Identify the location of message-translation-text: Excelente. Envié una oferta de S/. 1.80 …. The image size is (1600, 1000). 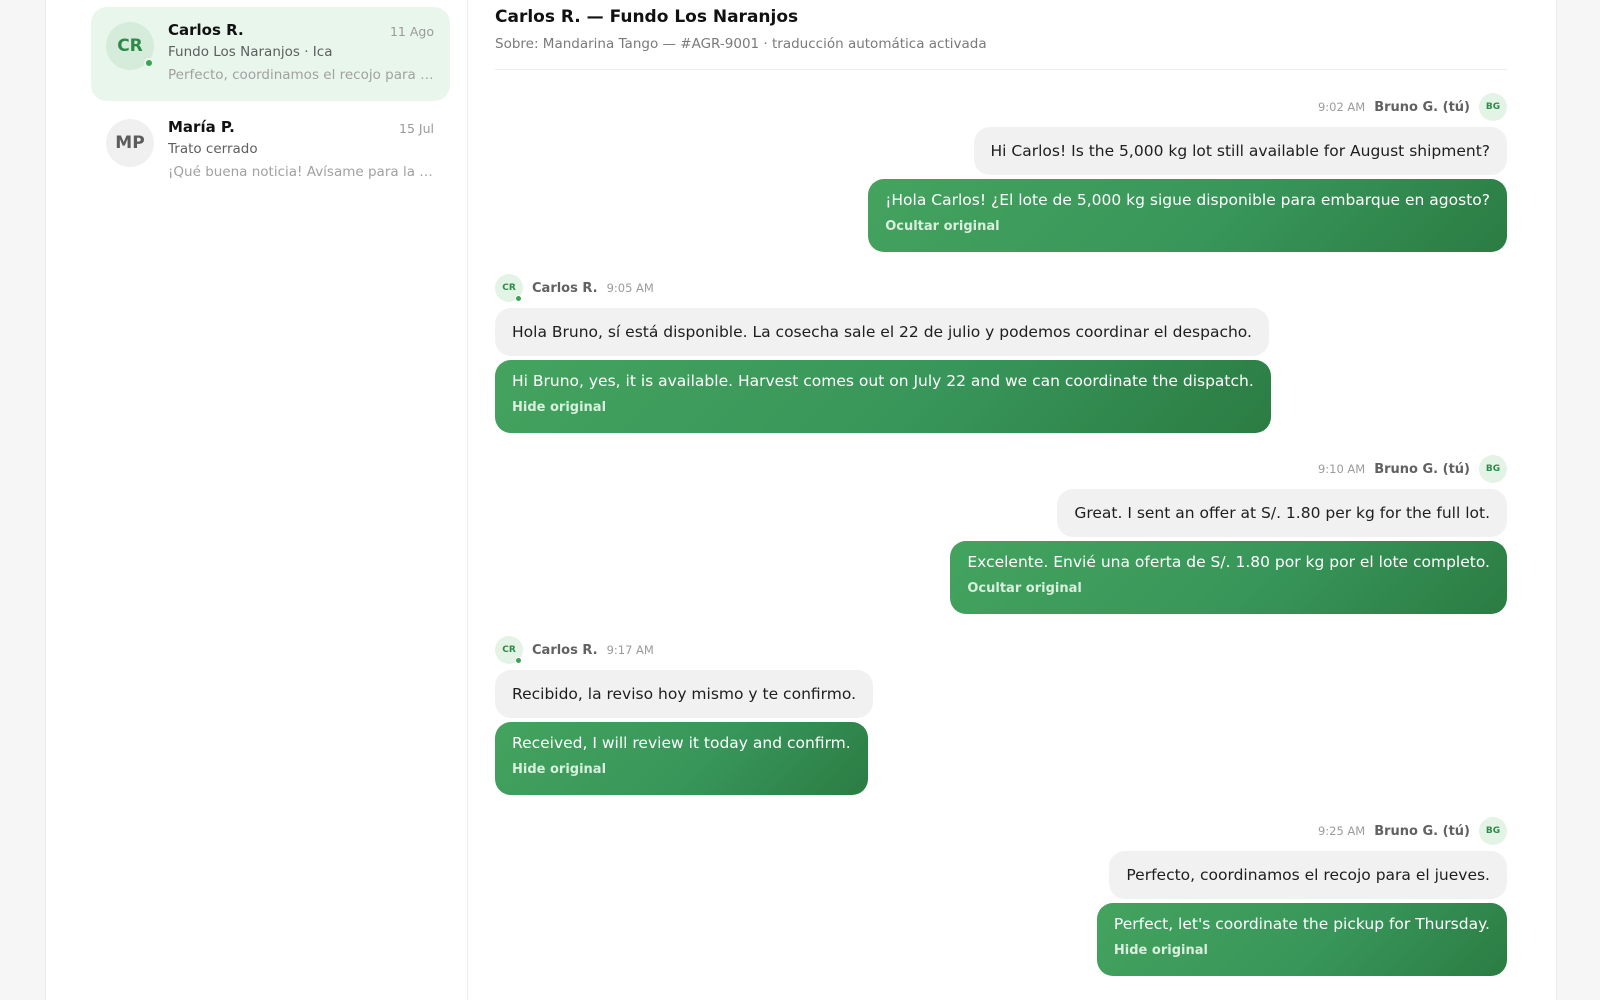
(1228, 562).